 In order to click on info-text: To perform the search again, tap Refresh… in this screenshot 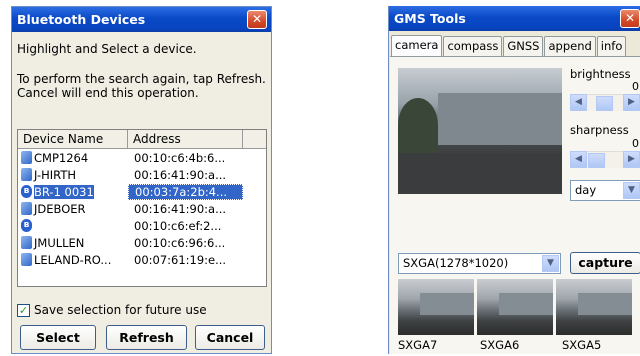, I will do `click(141, 86)`.